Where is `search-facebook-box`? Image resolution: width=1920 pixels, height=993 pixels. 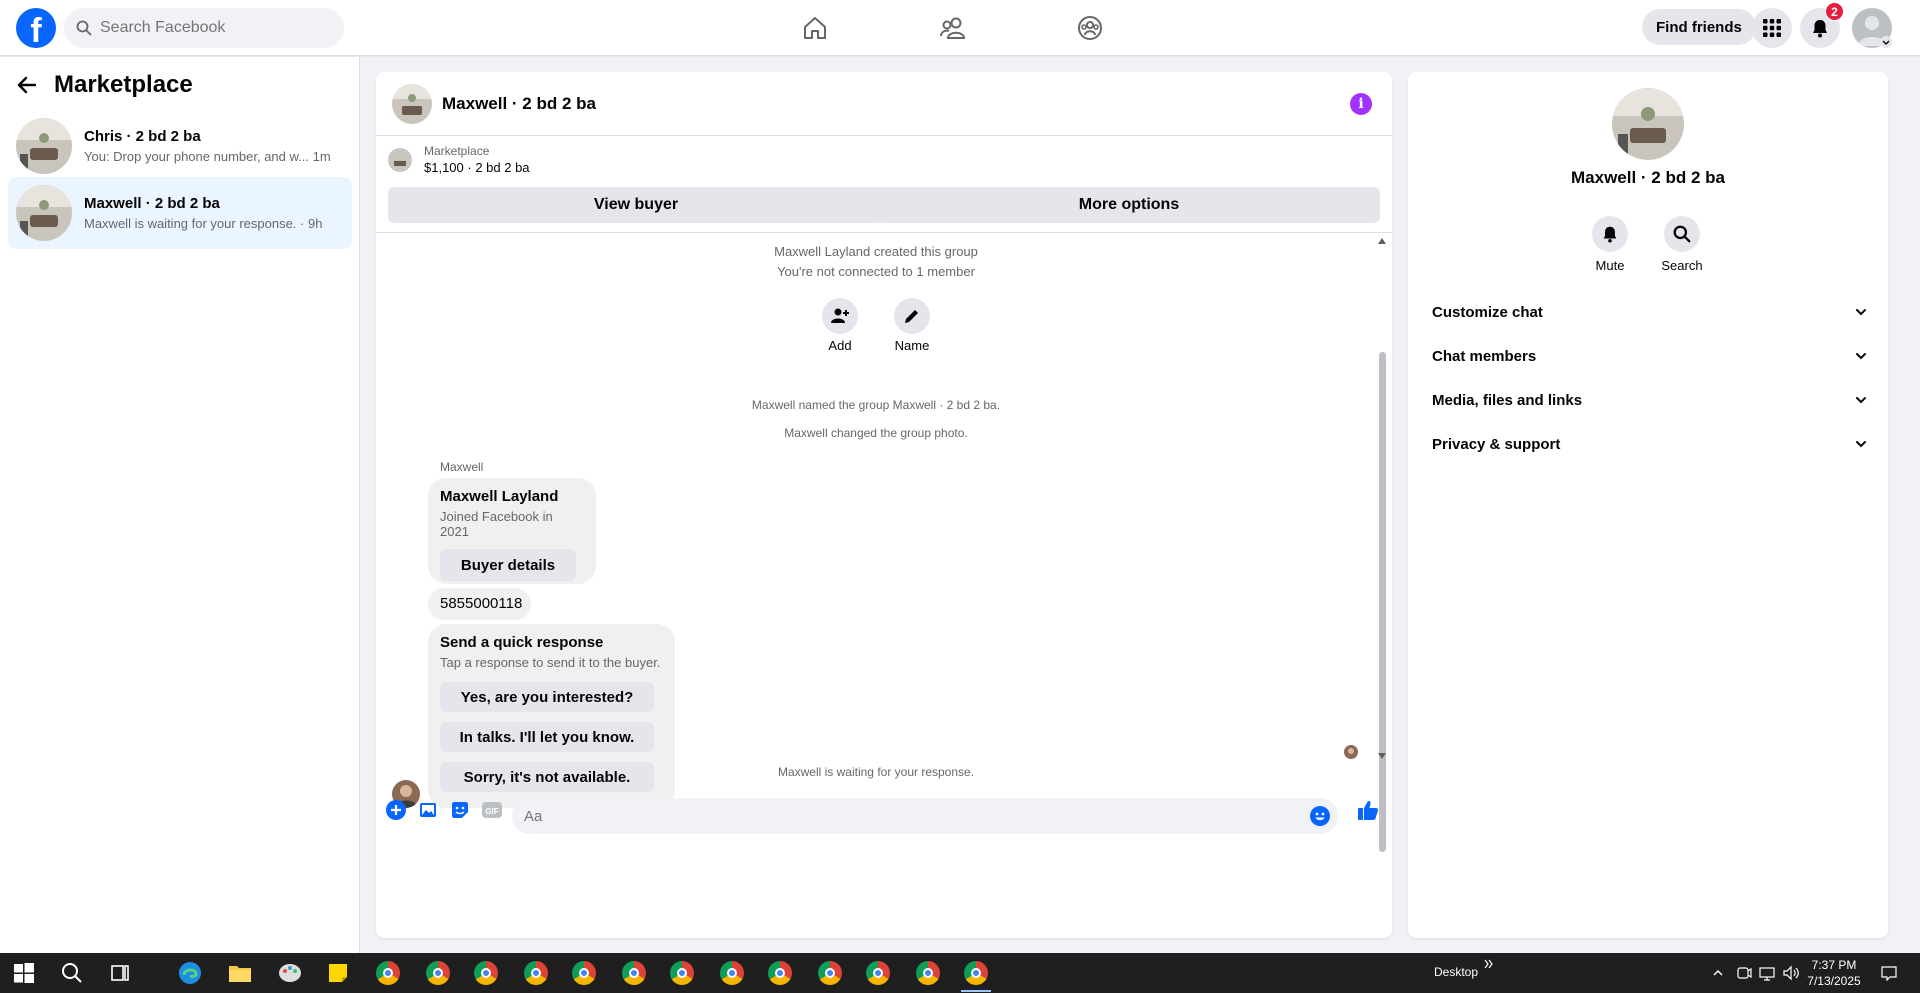 search-facebook-box is located at coordinates (204, 28).